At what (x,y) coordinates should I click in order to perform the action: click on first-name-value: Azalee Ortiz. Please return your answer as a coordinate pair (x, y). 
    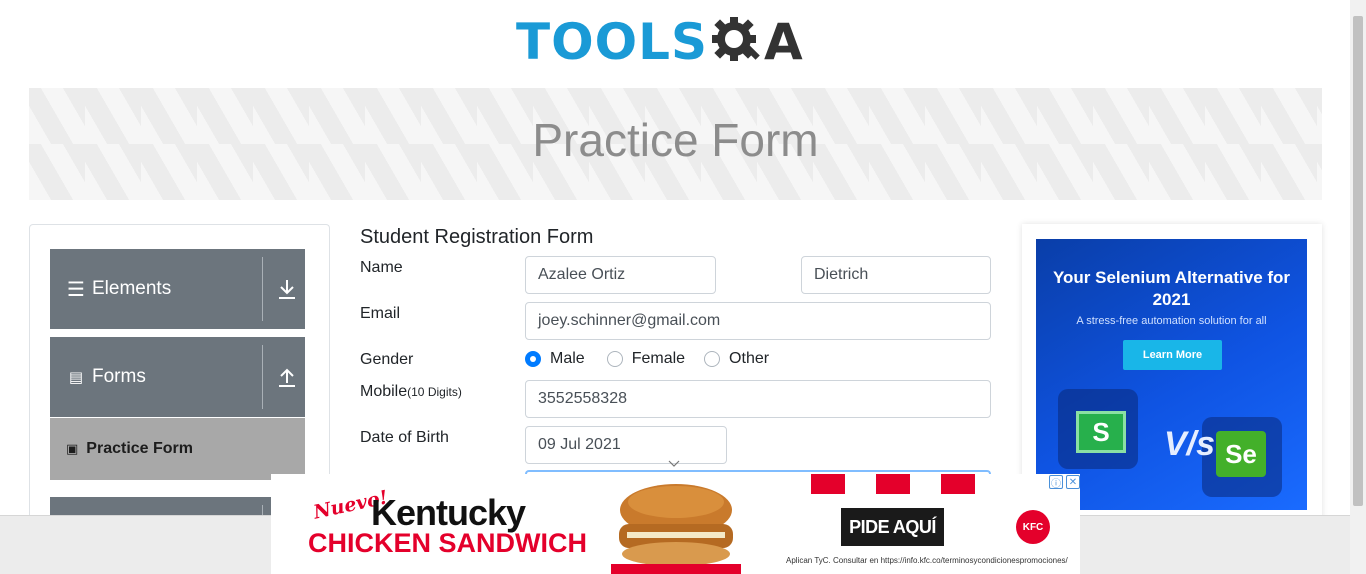
    Looking at the image, I should click on (582, 274).